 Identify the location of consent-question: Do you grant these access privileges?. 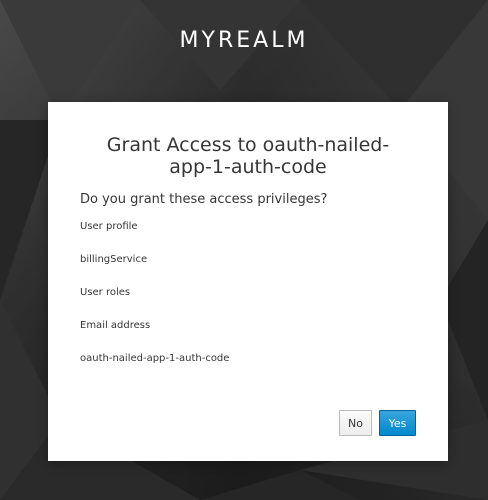
(204, 199).